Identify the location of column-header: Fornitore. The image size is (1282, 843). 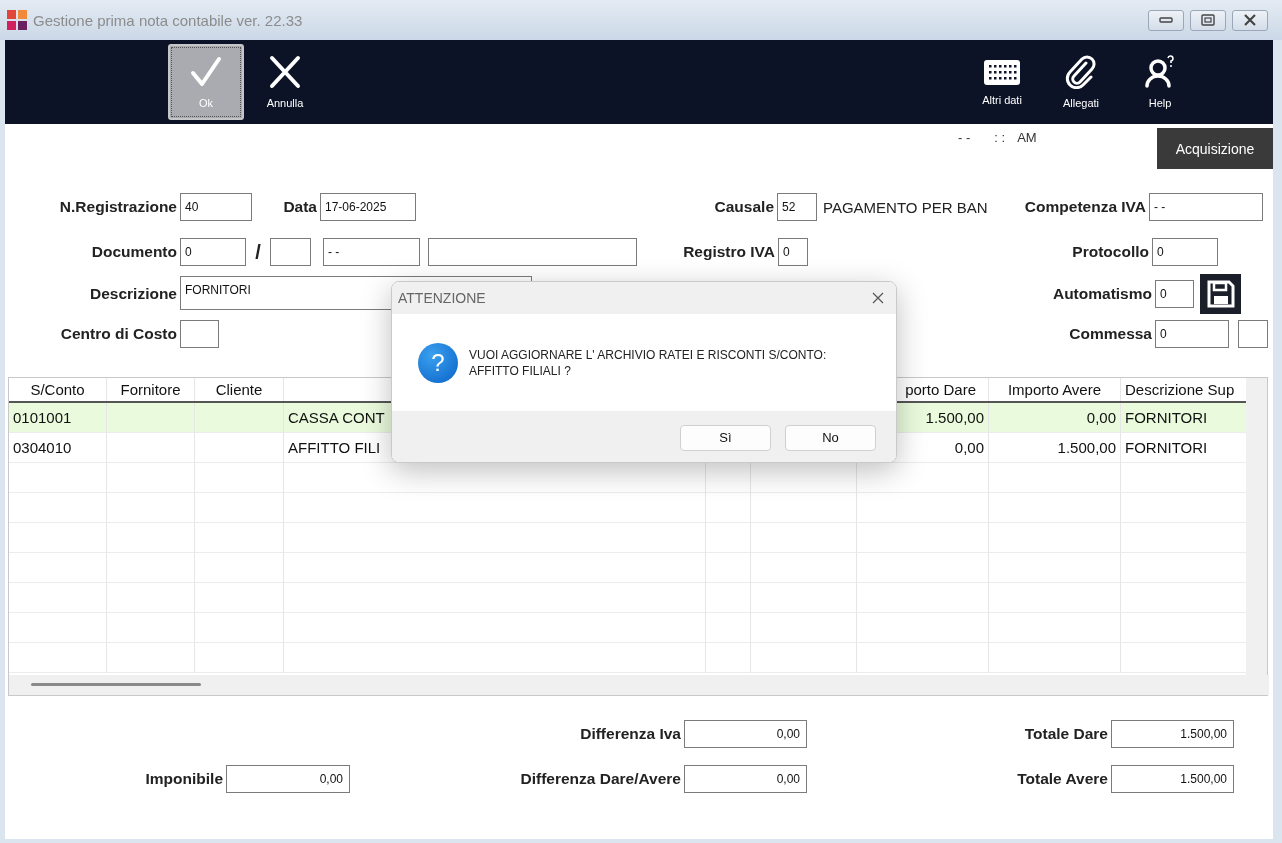
(151, 389).